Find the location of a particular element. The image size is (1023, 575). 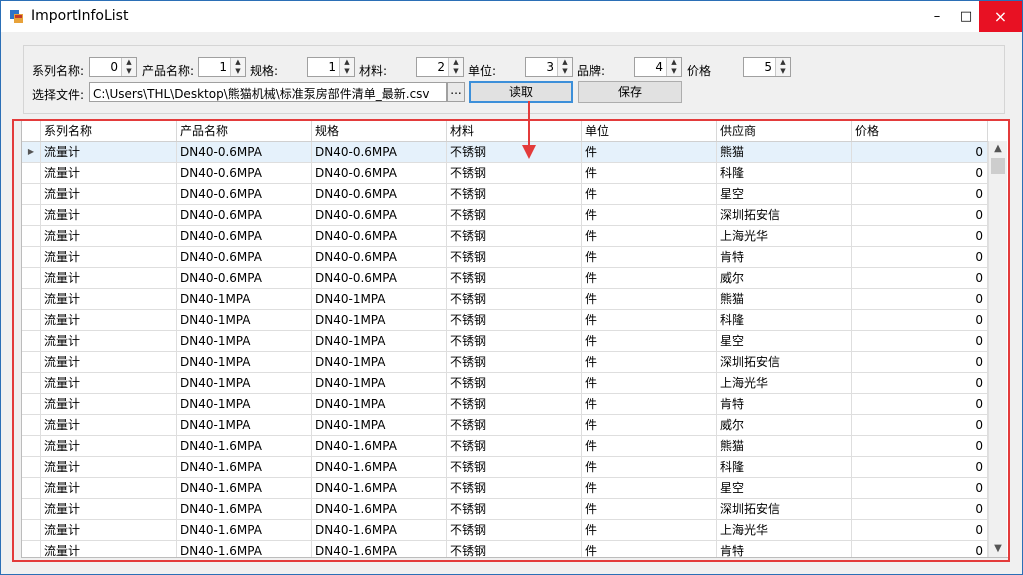

product-name-column-spinner: 1 ▲ ▼ is located at coordinates (222, 67).